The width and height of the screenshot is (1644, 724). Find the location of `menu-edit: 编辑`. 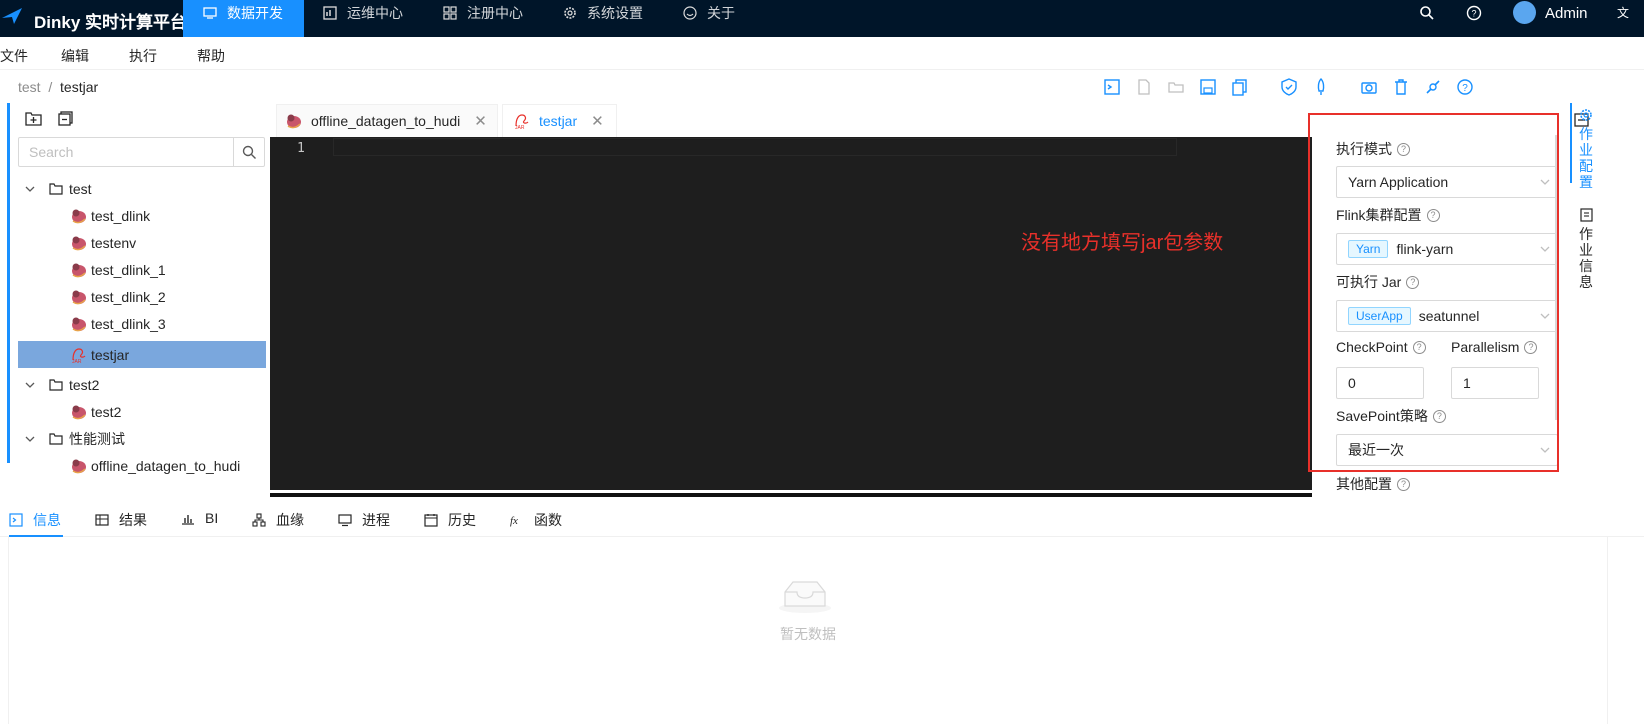

menu-edit: 编辑 is located at coordinates (75, 56).